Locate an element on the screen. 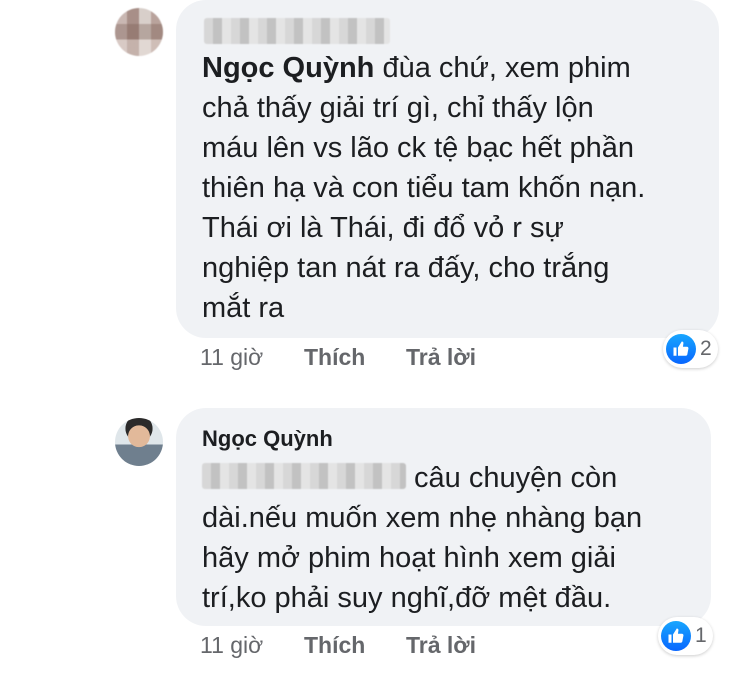 Image resolution: width=749 pixels, height=684 pixels. author-name: Ngọc Quỳnh is located at coordinates (456, 439).